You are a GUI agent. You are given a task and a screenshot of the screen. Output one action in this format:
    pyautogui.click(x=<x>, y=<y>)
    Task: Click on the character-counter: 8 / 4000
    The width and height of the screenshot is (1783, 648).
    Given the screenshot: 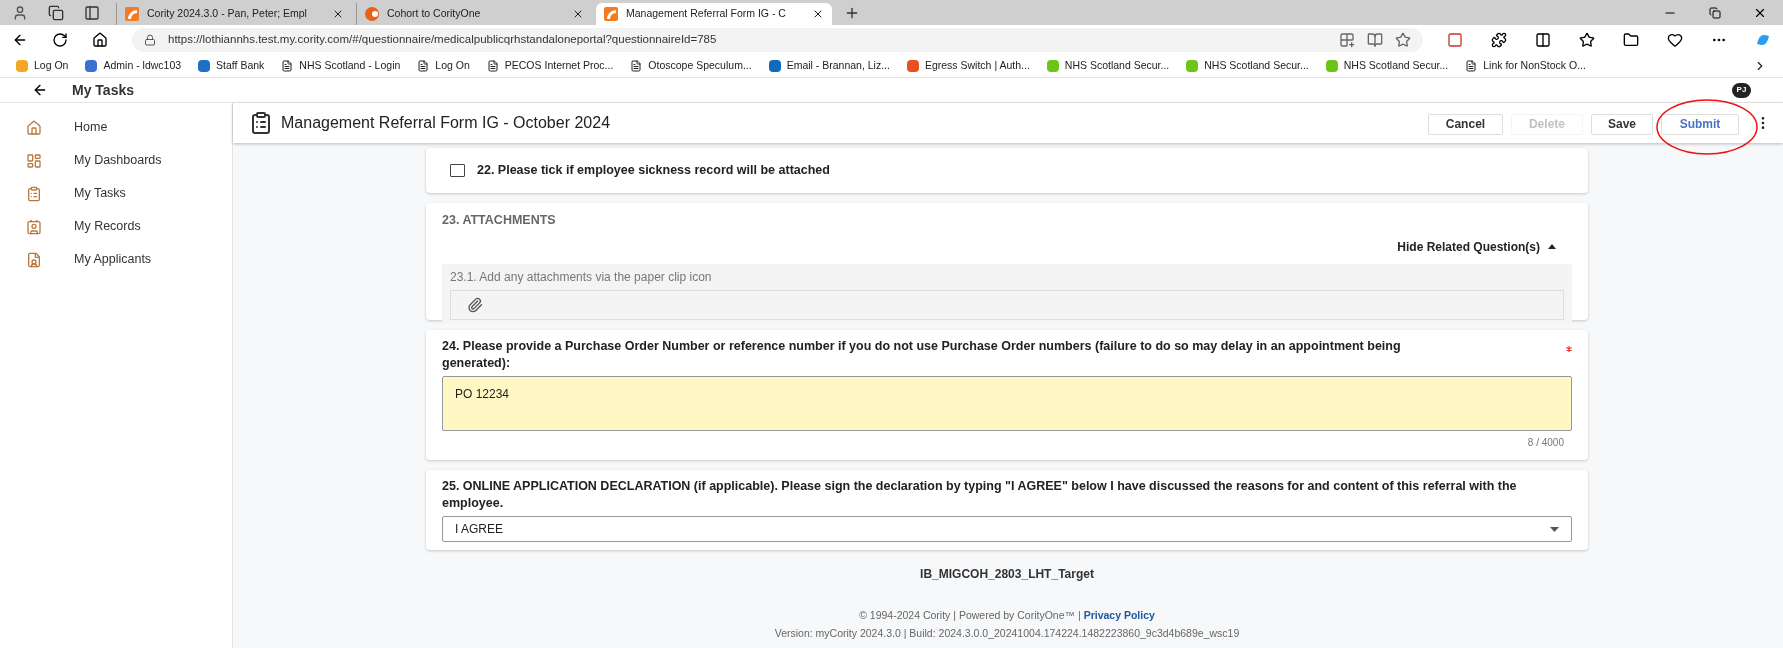 What is the action you would take?
    pyautogui.click(x=1546, y=443)
    